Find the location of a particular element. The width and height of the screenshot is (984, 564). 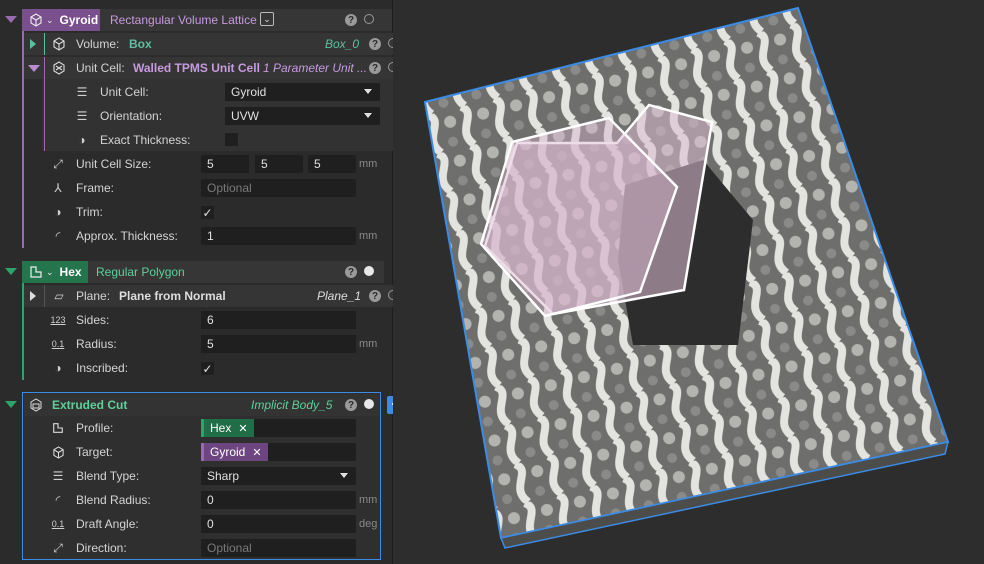

collapse-cut-icon is located at coordinates (11, 404).